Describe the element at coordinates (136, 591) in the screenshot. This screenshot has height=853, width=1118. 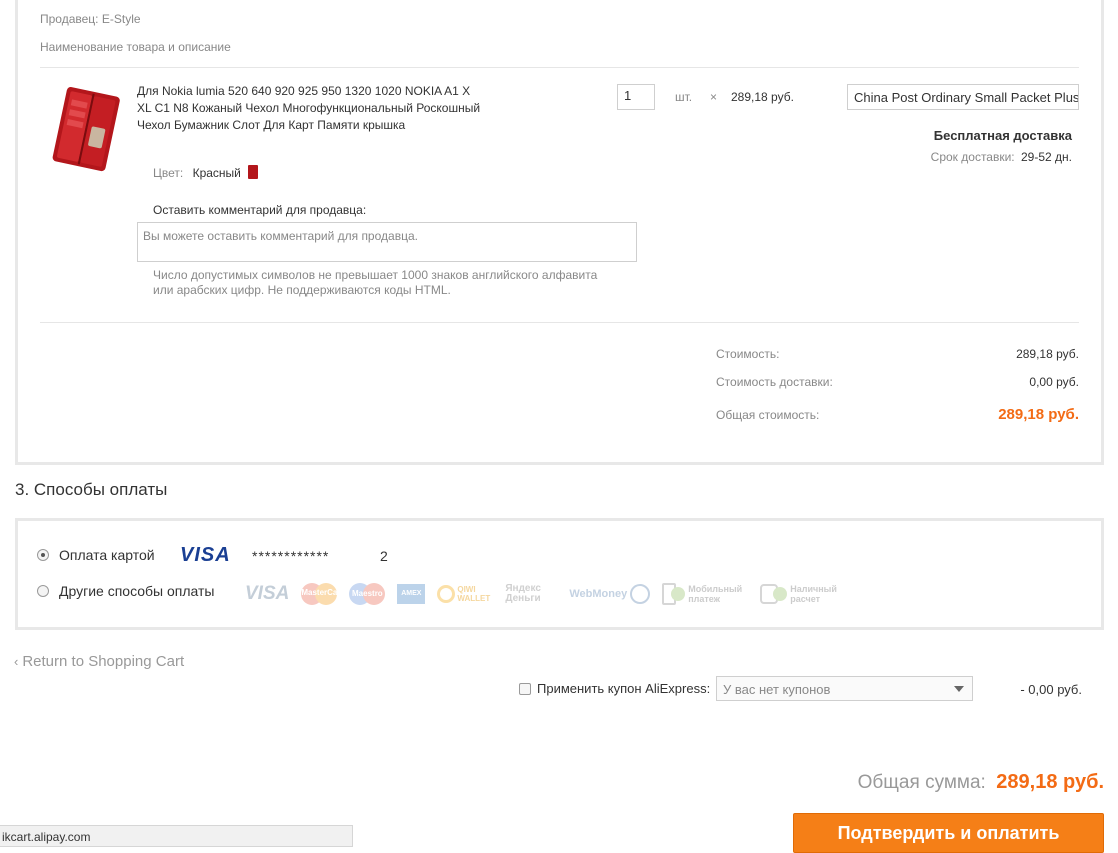
I see `other-payment-label: Другие способы оплаты` at that location.